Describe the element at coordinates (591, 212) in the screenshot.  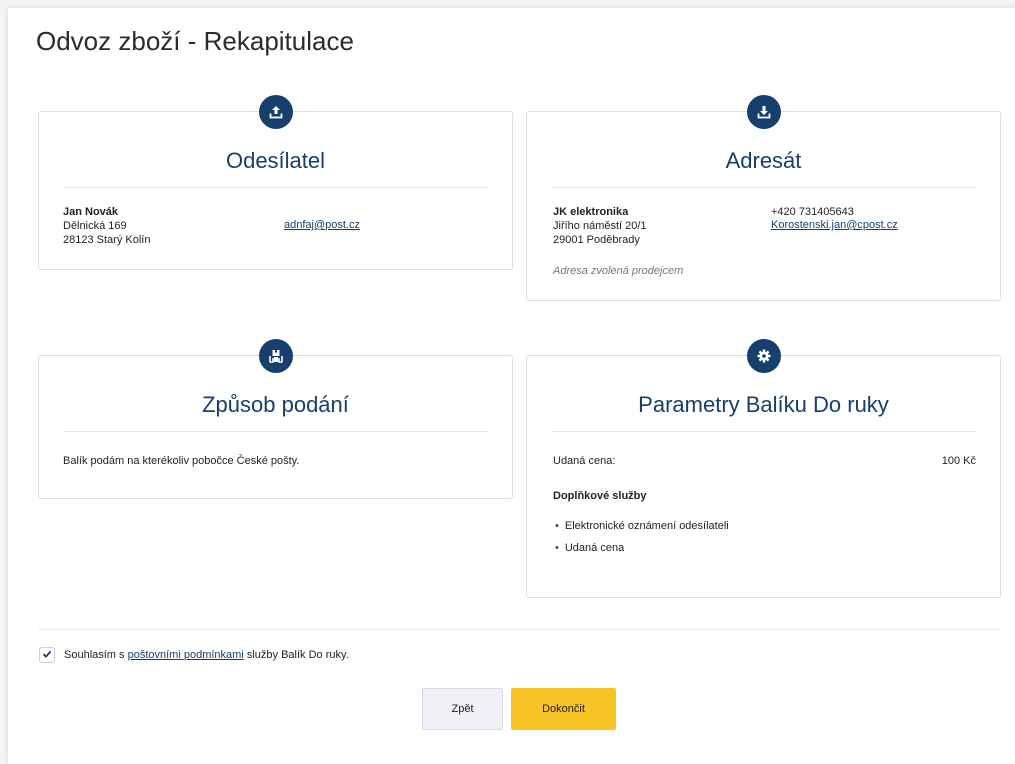
I see `recipient-name: JK elektronika` at that location.